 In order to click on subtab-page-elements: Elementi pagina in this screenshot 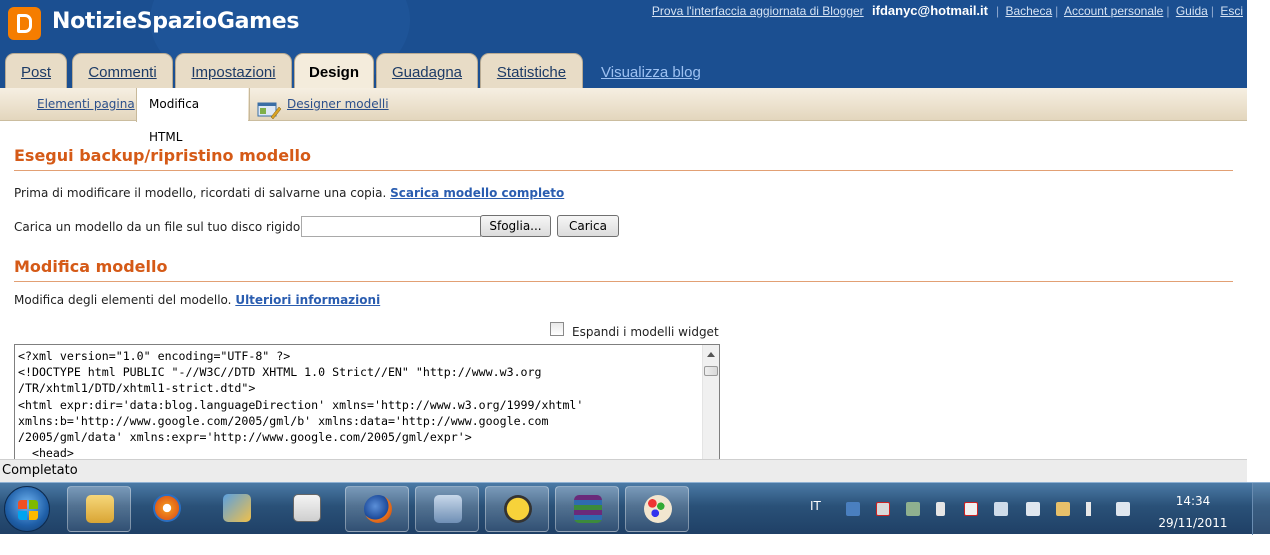, I will do `click(86, 104)`.